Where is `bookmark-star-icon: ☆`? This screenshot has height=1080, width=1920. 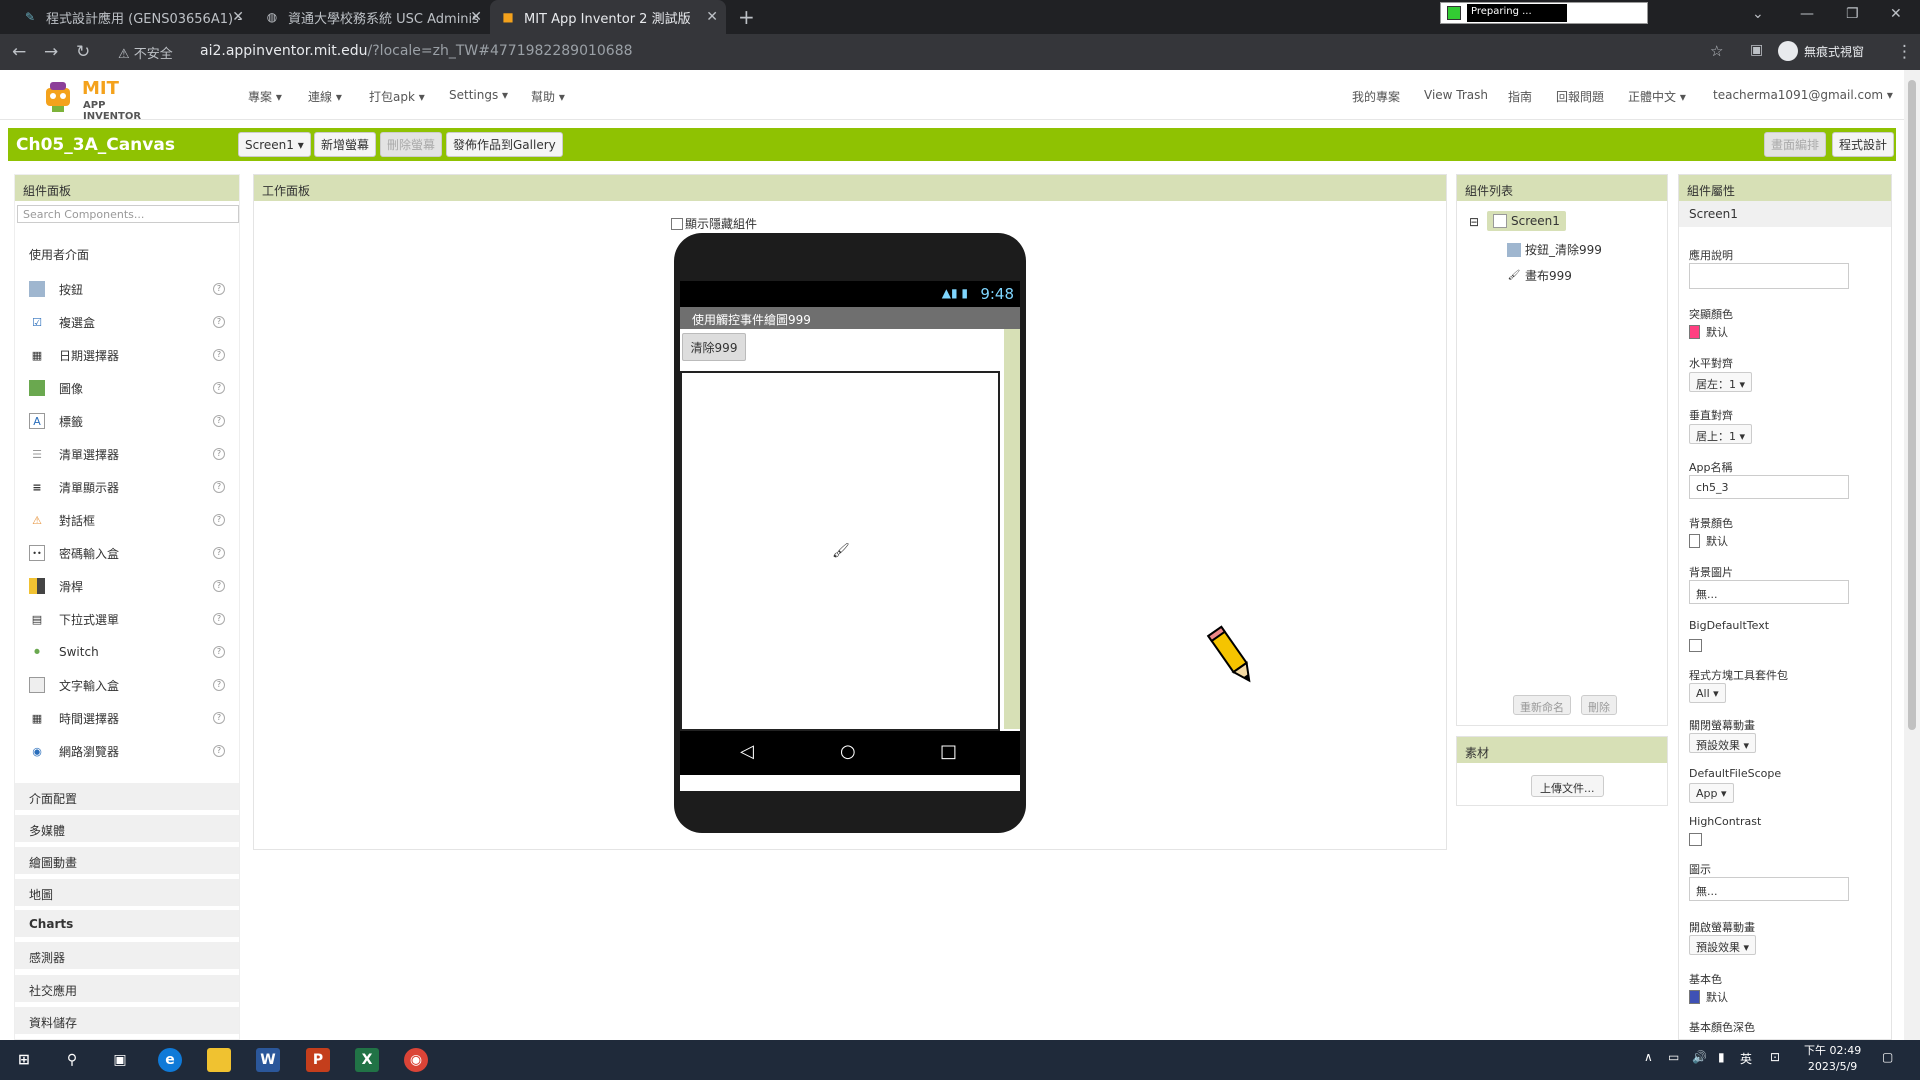 bookmark-star-icon: ☆ is located at coordinates (1716, 51).